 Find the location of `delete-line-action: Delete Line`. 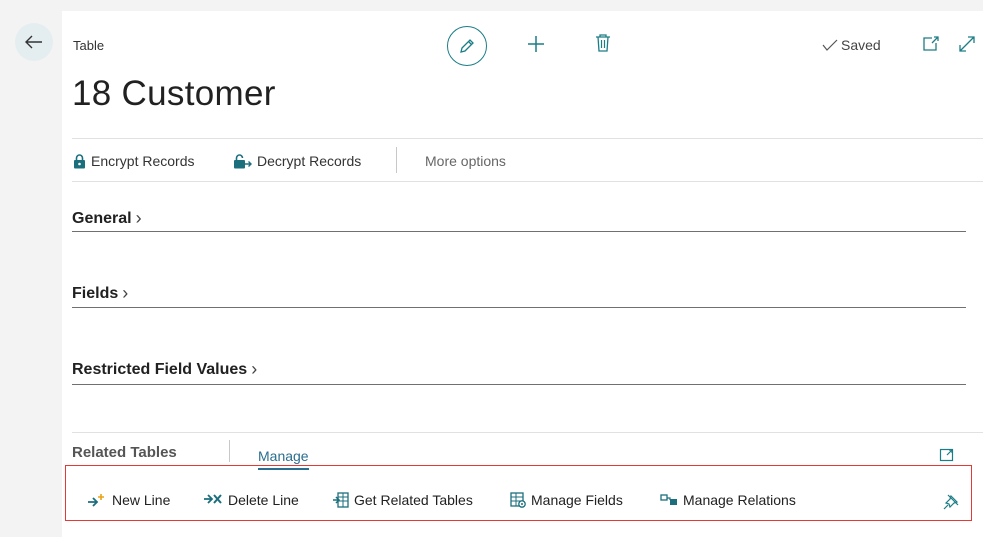

delete-line-action: Delete Line is located at coordinates (251, 500).